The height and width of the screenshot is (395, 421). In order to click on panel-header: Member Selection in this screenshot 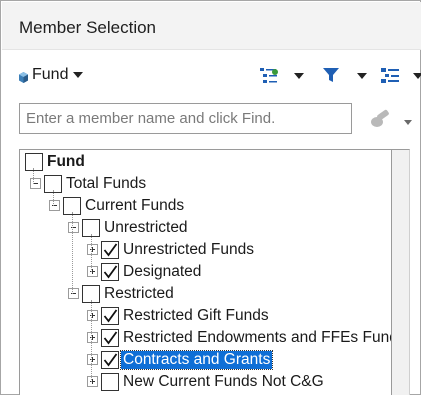, I will do `click(211, 26)`.